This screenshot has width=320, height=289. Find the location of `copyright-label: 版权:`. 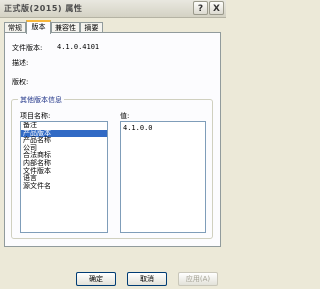

copyright-label: 版权: is located at coordinates (20, 82).